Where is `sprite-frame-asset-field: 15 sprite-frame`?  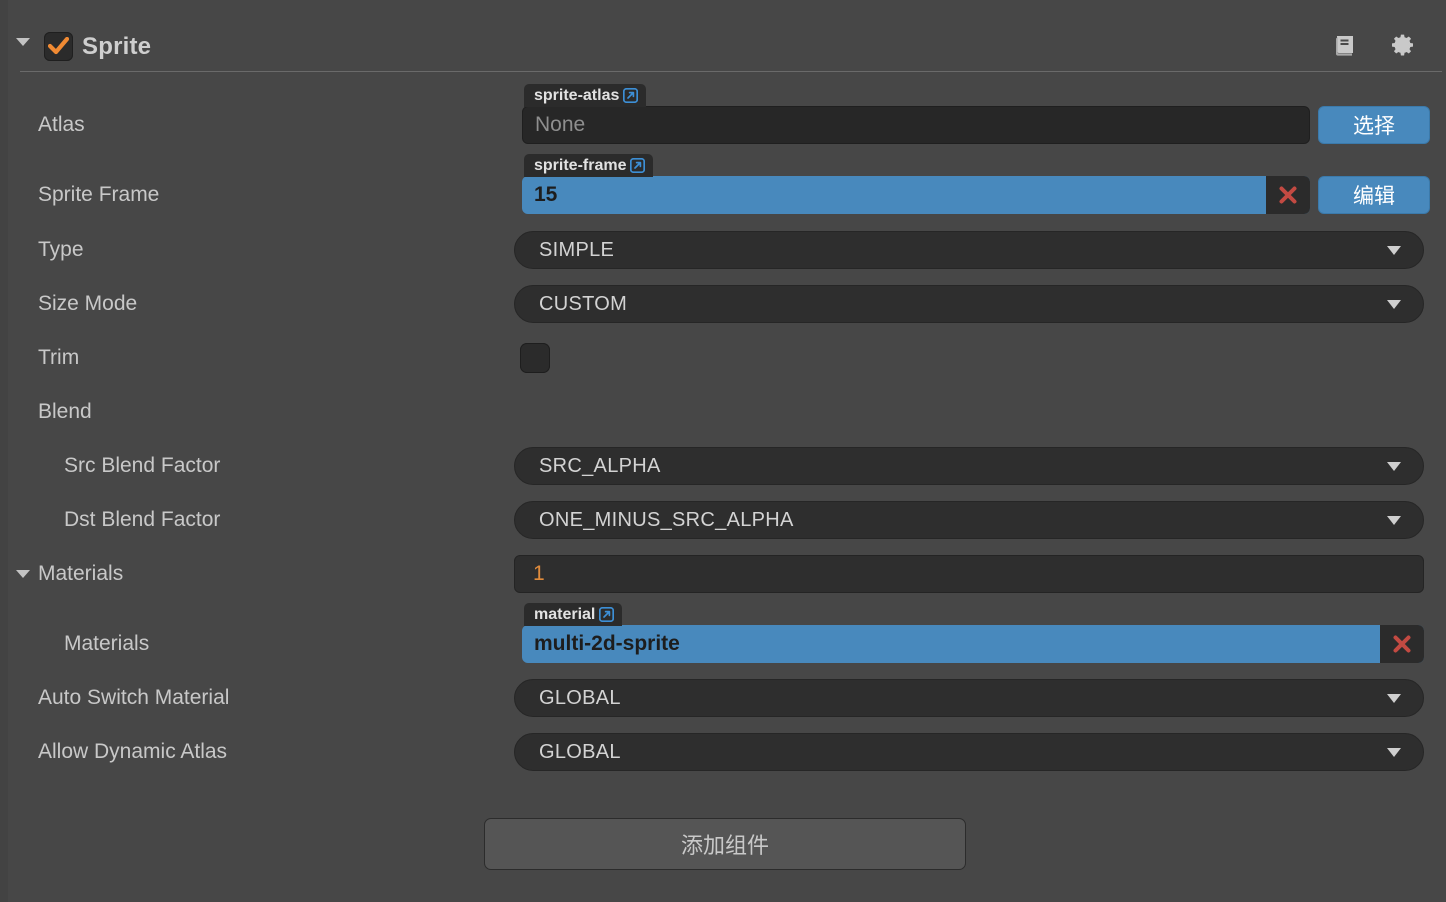
sprite-frame-asset-field: 15 sprite-frame is located at coordinates (916, 184).